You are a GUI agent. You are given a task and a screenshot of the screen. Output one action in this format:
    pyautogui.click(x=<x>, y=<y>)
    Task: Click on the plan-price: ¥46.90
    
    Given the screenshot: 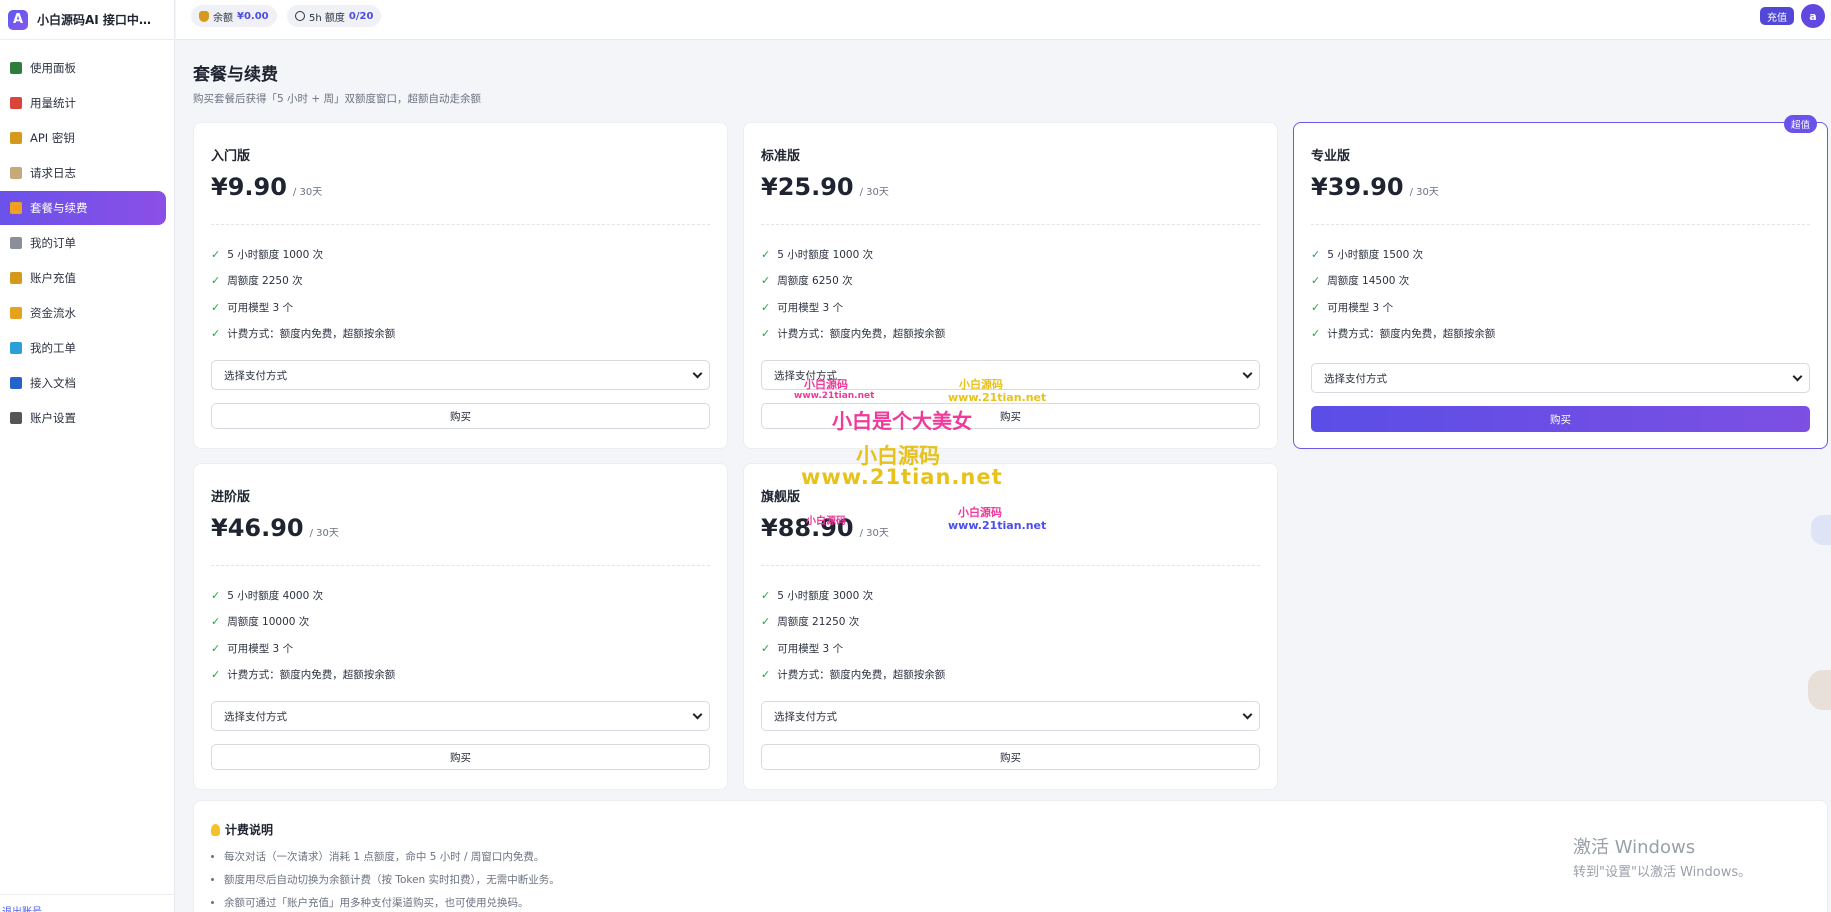 What is the action you would take?
    pyautogui.click(x=257, y=528)
    